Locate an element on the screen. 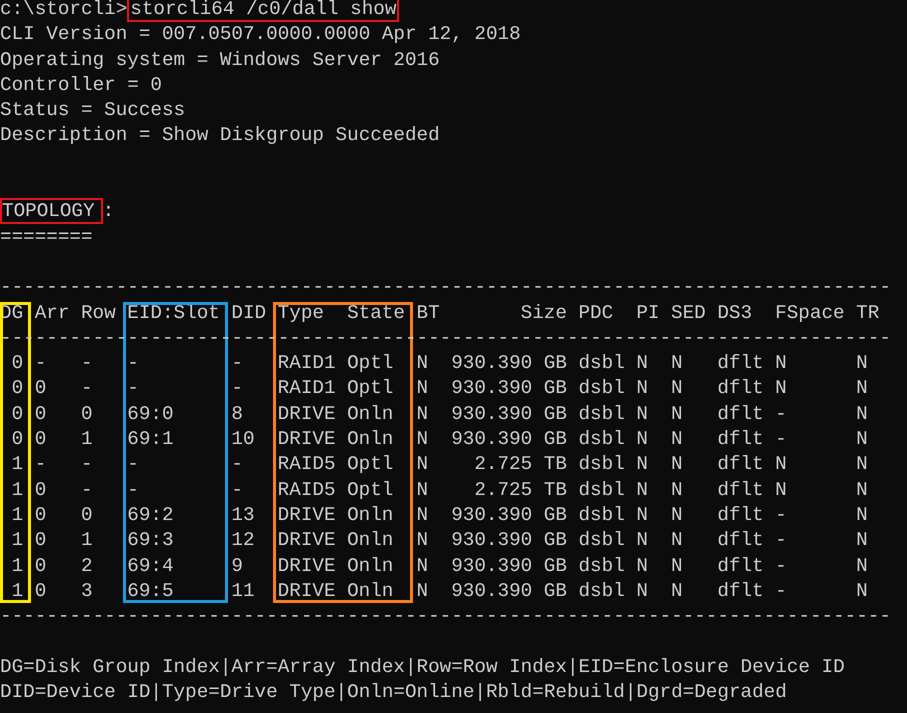  output-line: Status = Success is located at coordinates (93, 110).